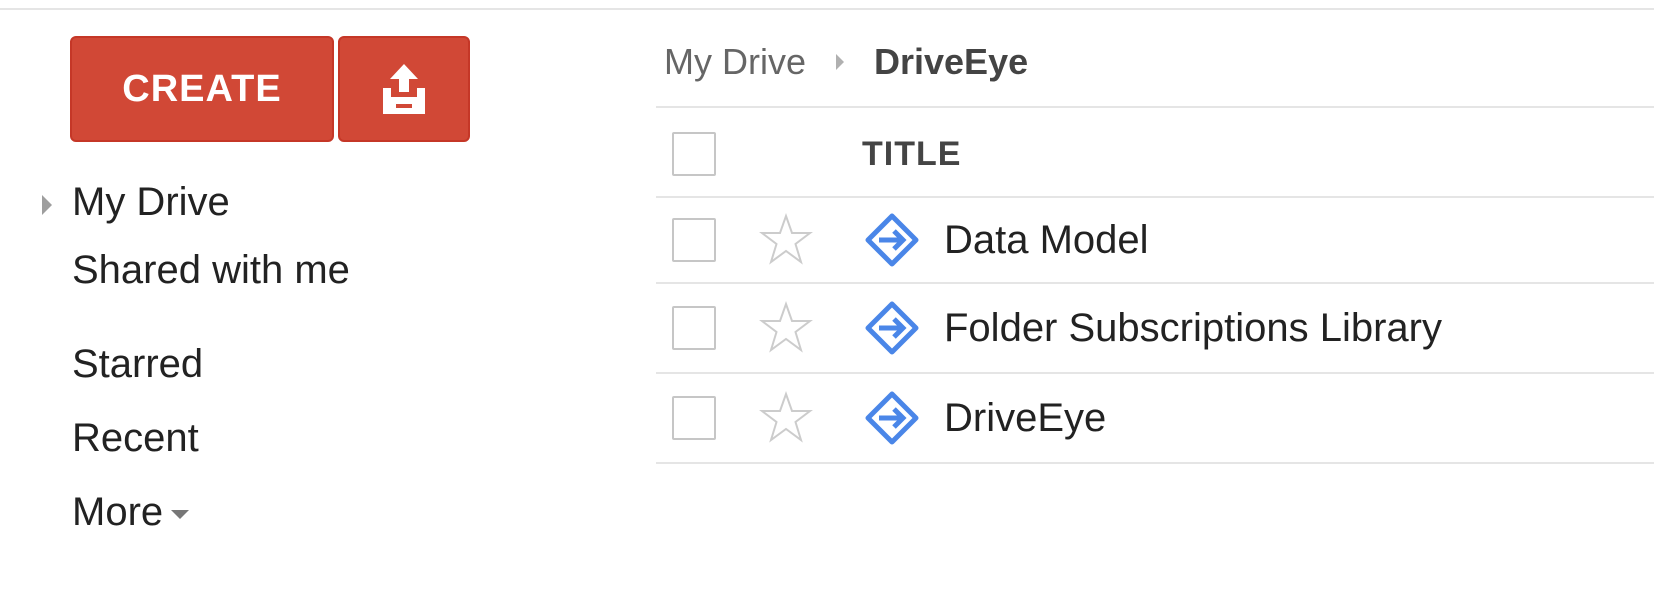 This screenshot has height=592, width=1654. What do you see at coordinates (47, 205) in the screenshot?
I see `expand-arrow-icon` at bounding box center [47, 205].